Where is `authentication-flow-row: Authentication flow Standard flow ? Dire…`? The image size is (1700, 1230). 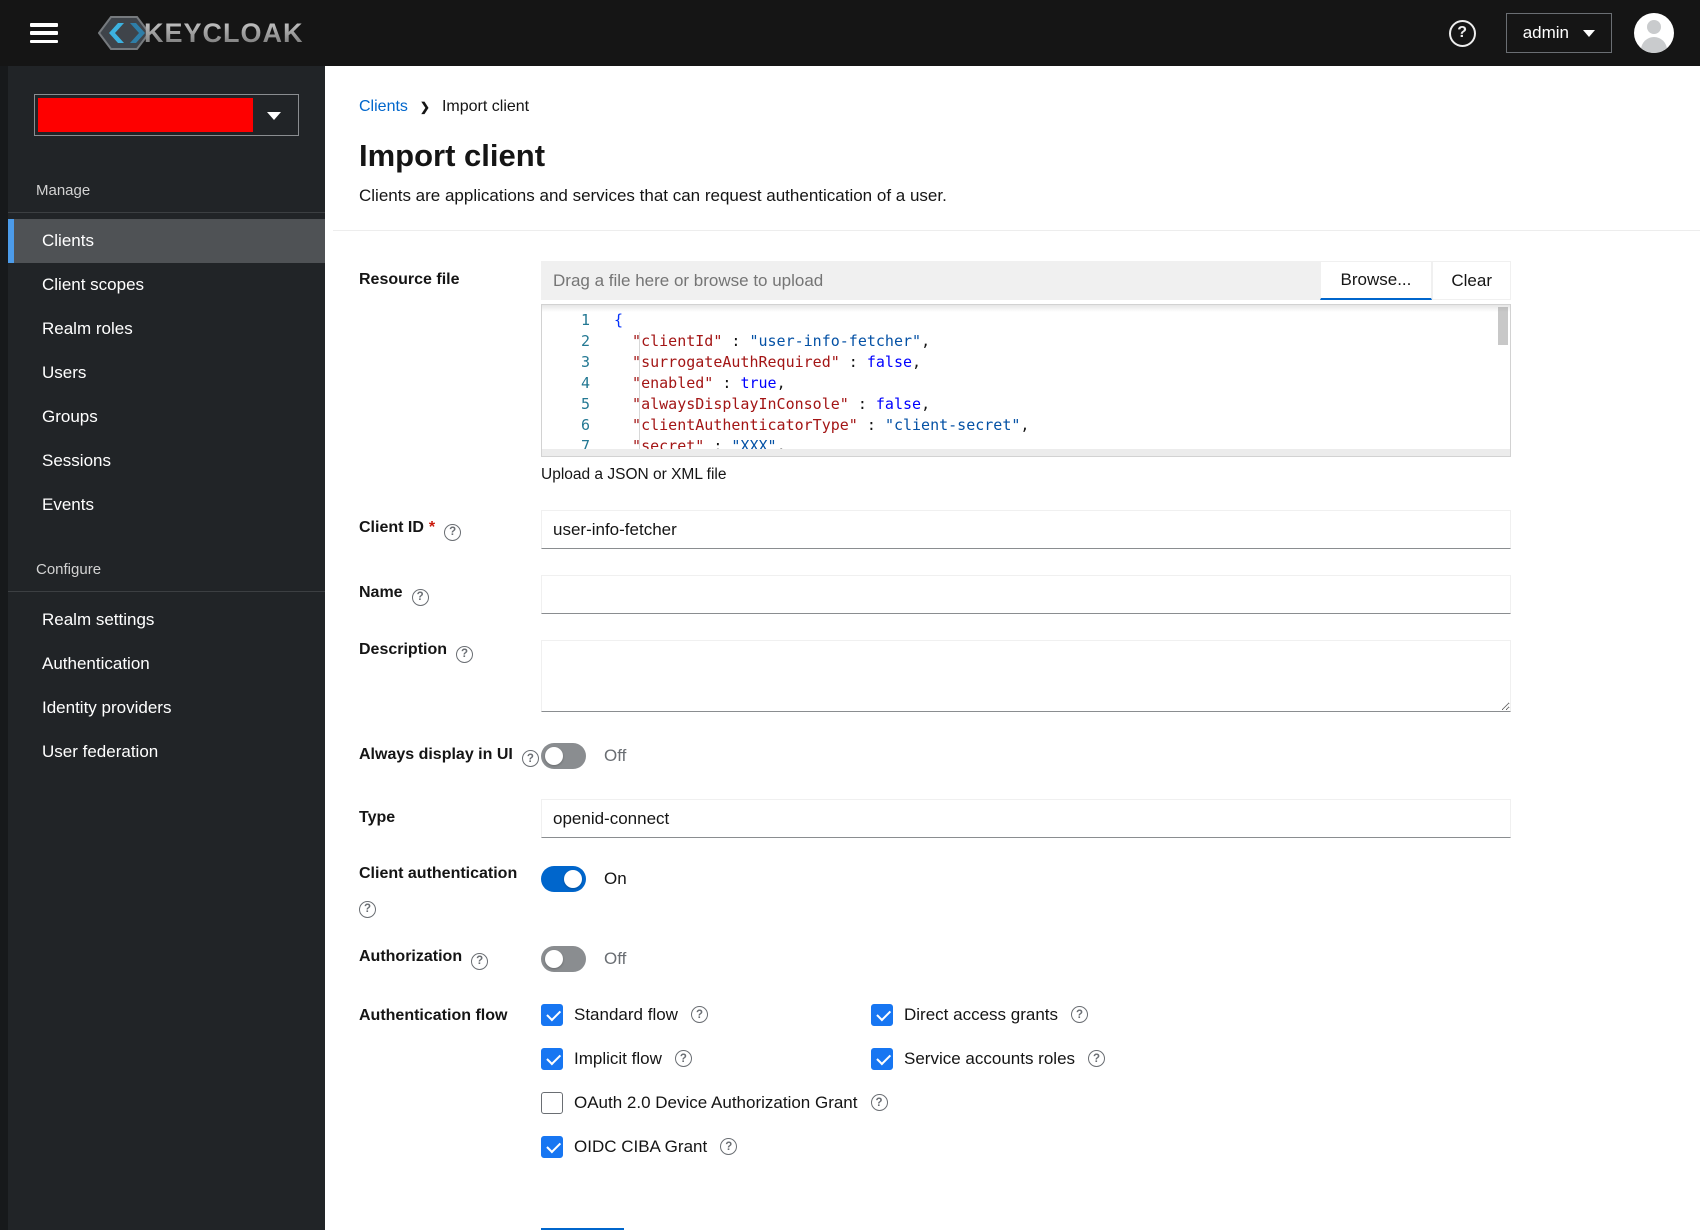 authentication-flow-row: Authentication flow Standard flow ? Dire… is located at coordinates (935, 1080).